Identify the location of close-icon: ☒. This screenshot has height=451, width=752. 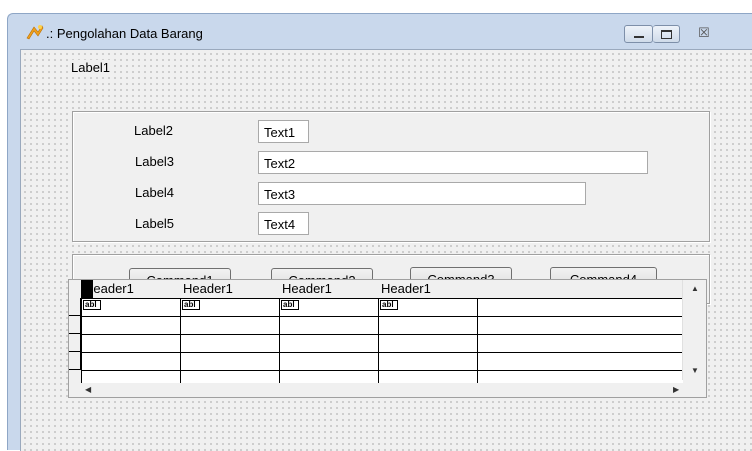
(704, 32).